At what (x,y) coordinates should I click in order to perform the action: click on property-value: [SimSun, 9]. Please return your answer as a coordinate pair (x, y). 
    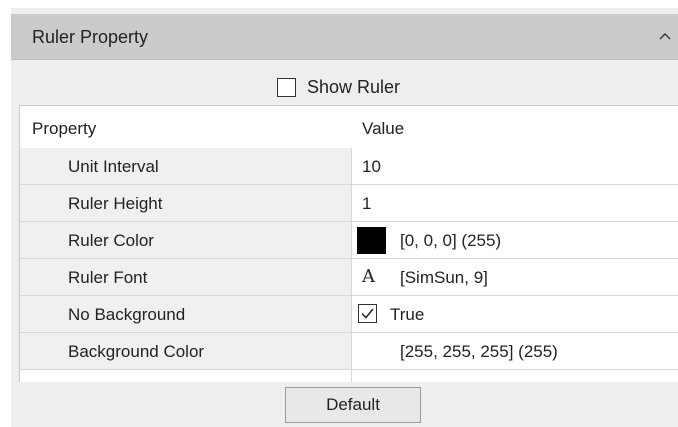
    Looking at the image, I should click on (444, 277).